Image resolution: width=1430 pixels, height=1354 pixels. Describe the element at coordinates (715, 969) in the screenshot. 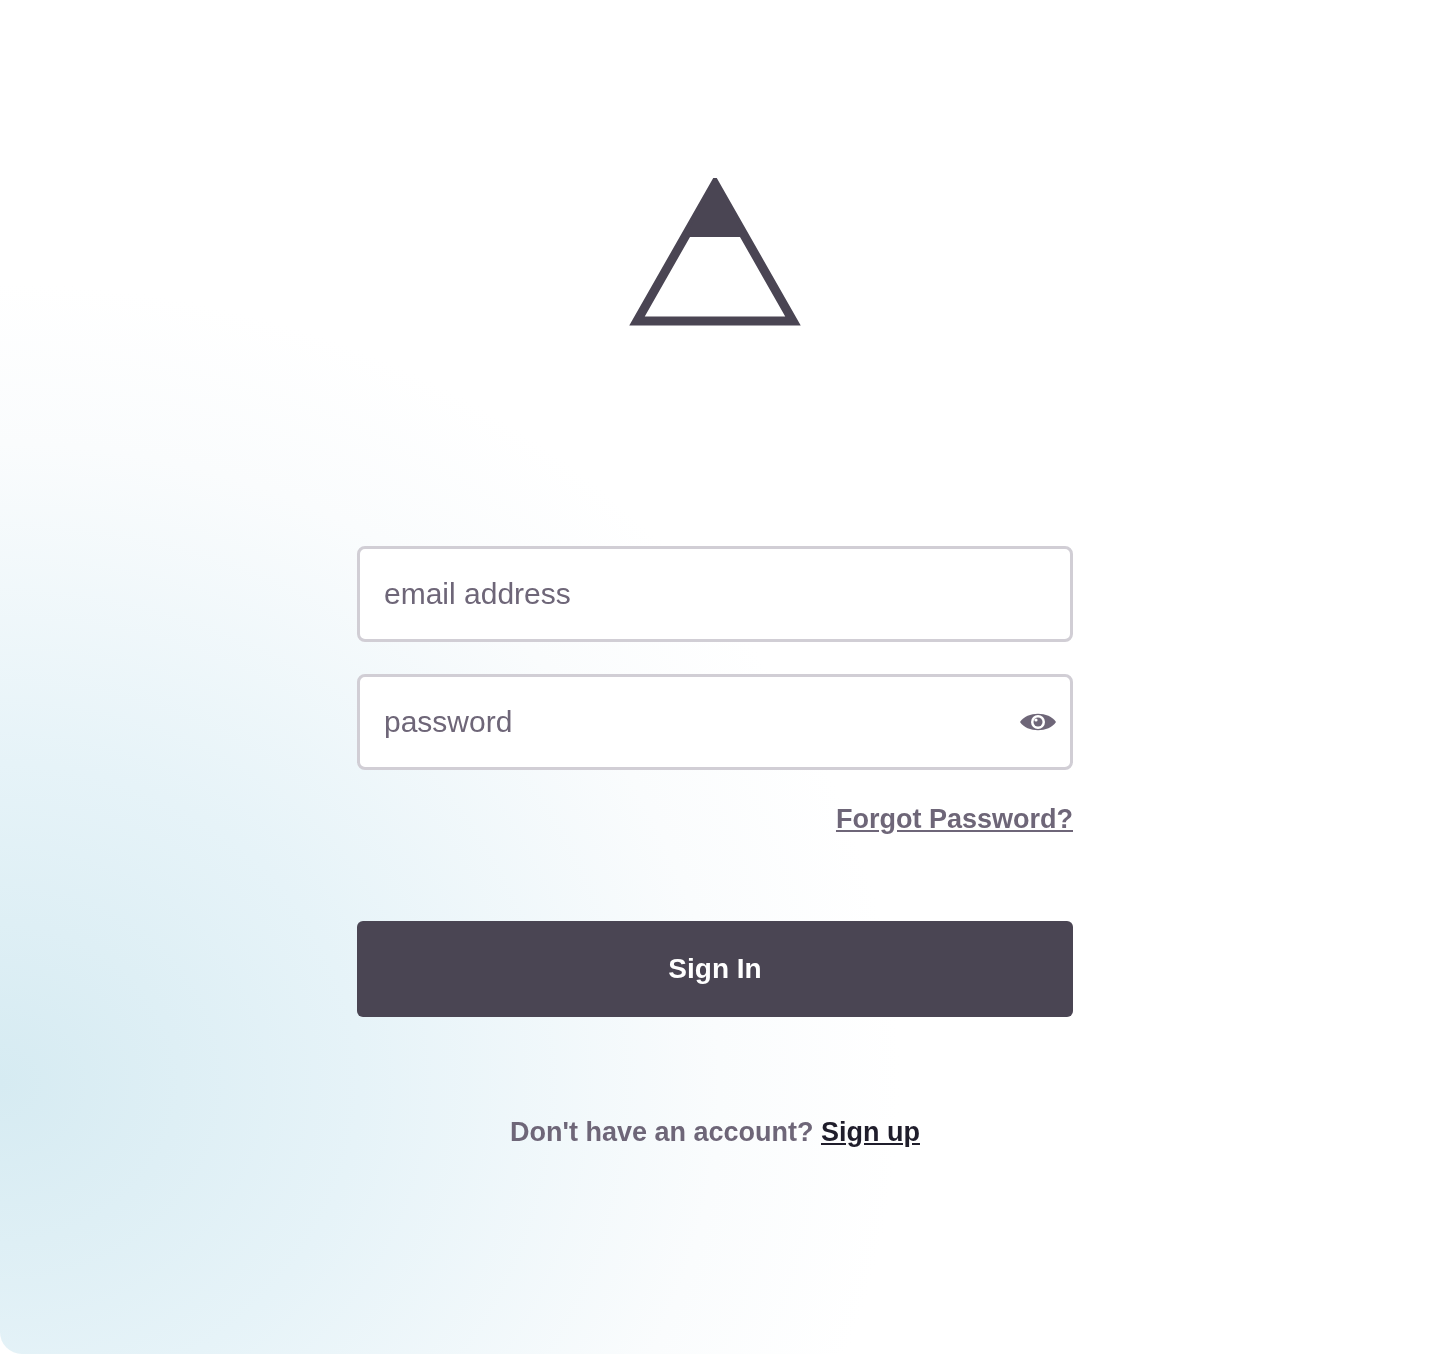

I see `sign-in-button: Sign In` at that location.